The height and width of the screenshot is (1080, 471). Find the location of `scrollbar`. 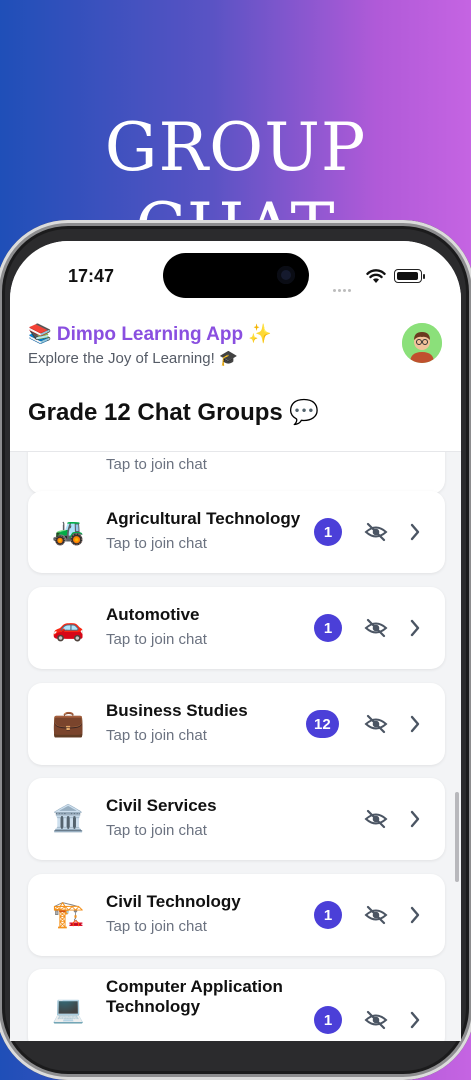

scrollbar is located at coordinates (457, 837).